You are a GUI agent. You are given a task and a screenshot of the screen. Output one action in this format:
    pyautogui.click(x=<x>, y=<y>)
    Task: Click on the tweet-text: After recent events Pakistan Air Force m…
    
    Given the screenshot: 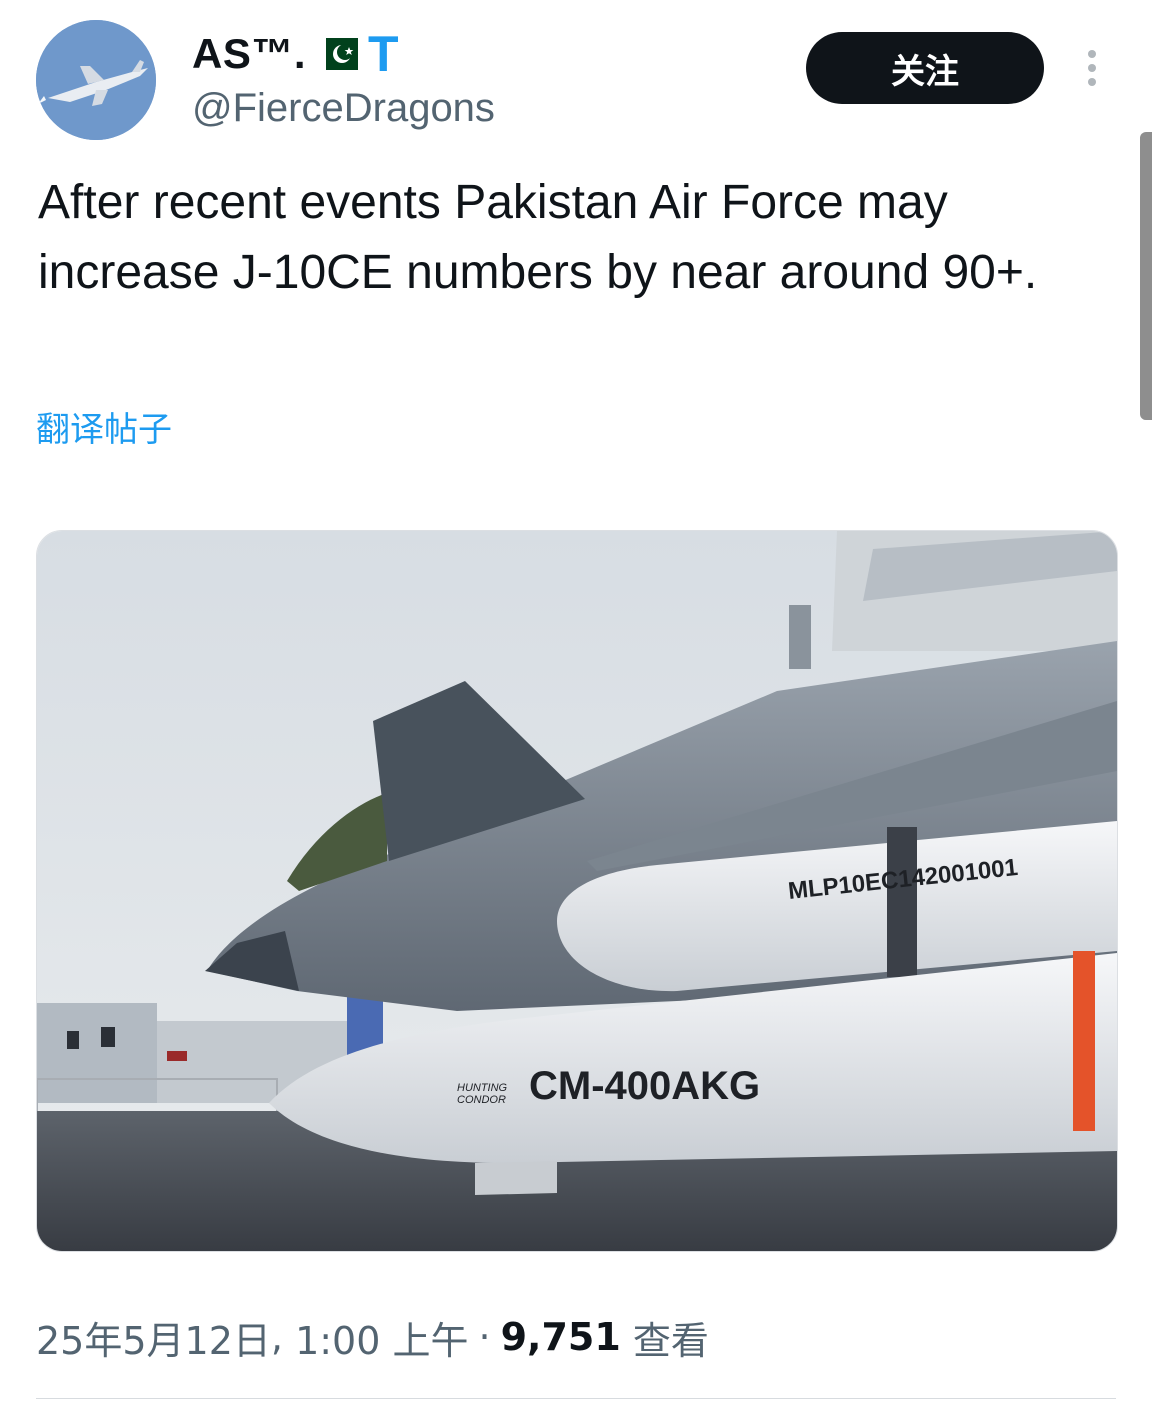 What is the action you would take?
    pyautogui.click(x=538, y=237)
    